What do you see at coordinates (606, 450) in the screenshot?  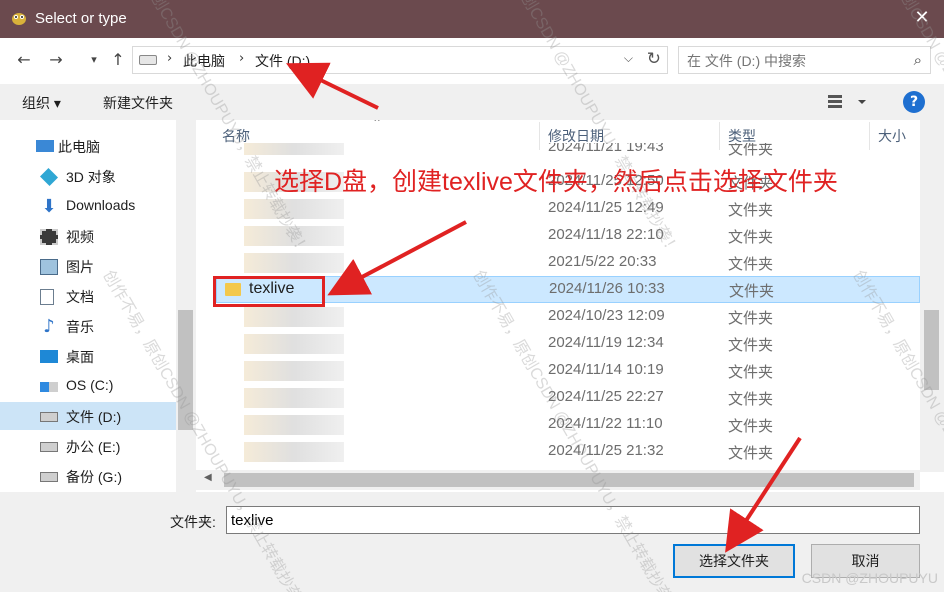 I see `file-date: 2024/11/25 21:32` at bounding box center [606, 450].